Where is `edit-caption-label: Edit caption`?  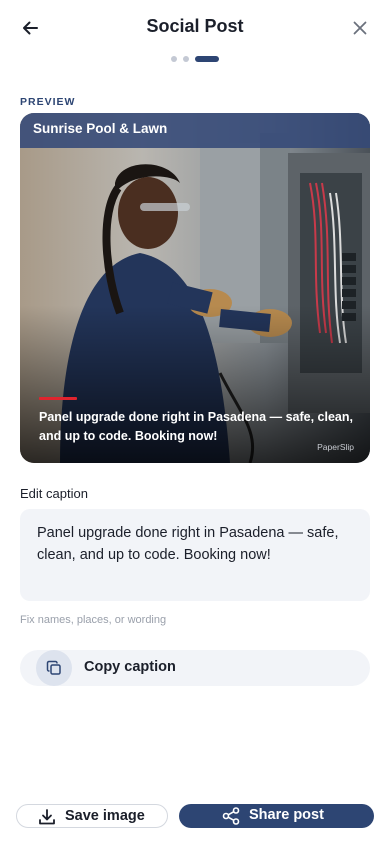 edit-caption-label: Edit caption is located at coordinates (54, 493).